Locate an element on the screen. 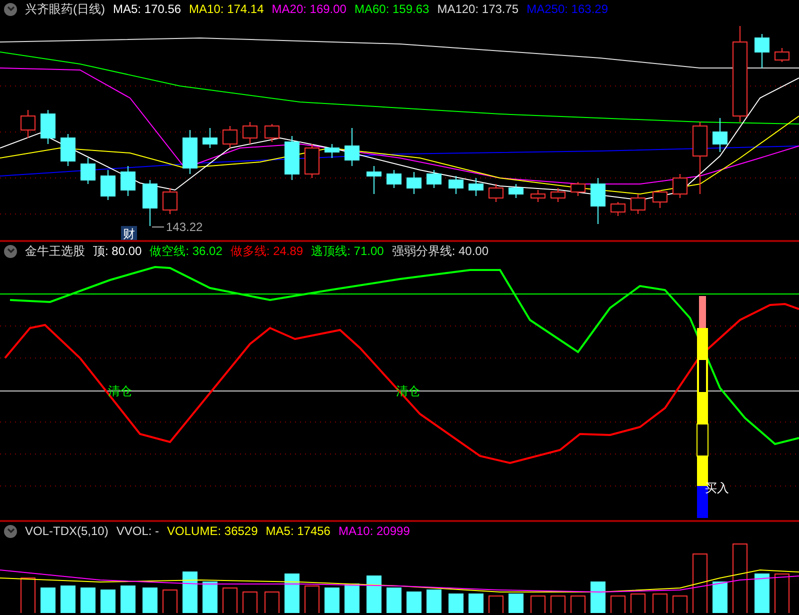 The image size is (799, 615). legend-value: MA60: 159.63 is located at coordinates (392, 9).